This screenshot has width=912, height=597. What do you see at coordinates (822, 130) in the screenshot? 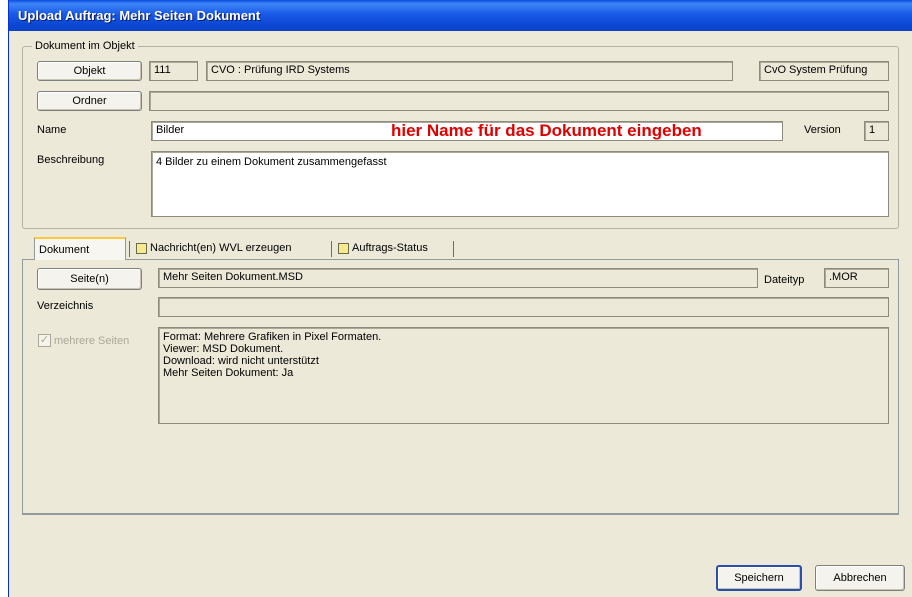
I see `version-label: Version` at bounding box center [822, 130].